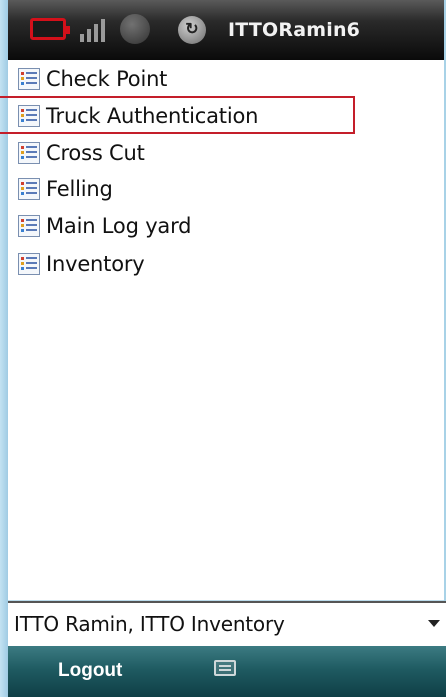 The height and width of the screenshot is (697, 446). What do you see at coordinates (107, 79) in the screenshot?
I see `menu-item-label: Check Point` at bounding box center [107, 79].